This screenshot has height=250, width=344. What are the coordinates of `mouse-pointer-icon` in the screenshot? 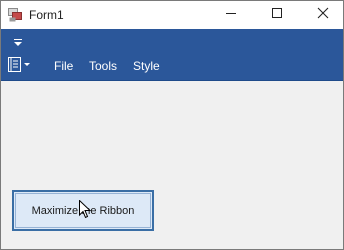 It's located at (85, 209).